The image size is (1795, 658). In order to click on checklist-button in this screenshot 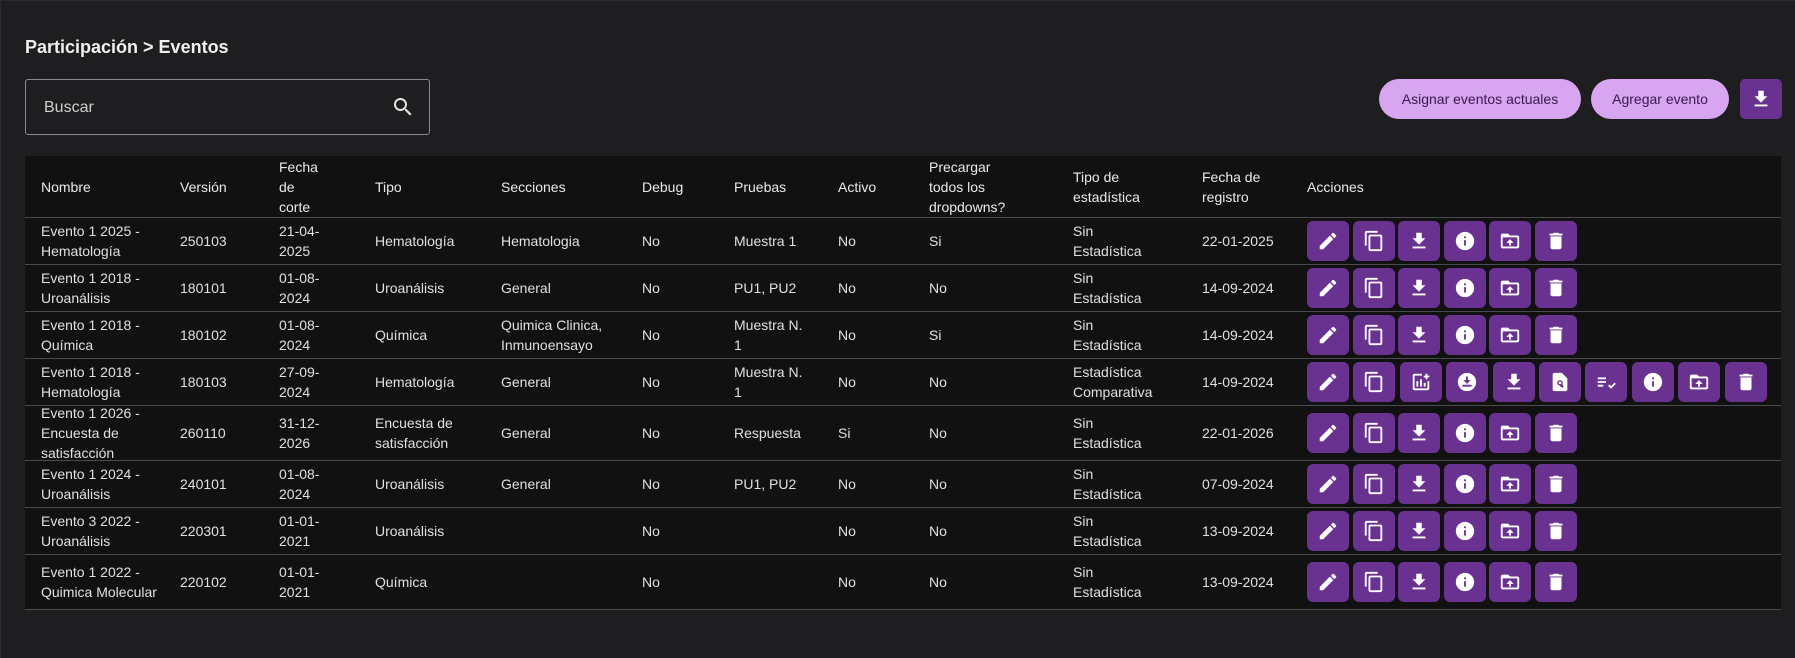, I will do `click(1606, 382)`.